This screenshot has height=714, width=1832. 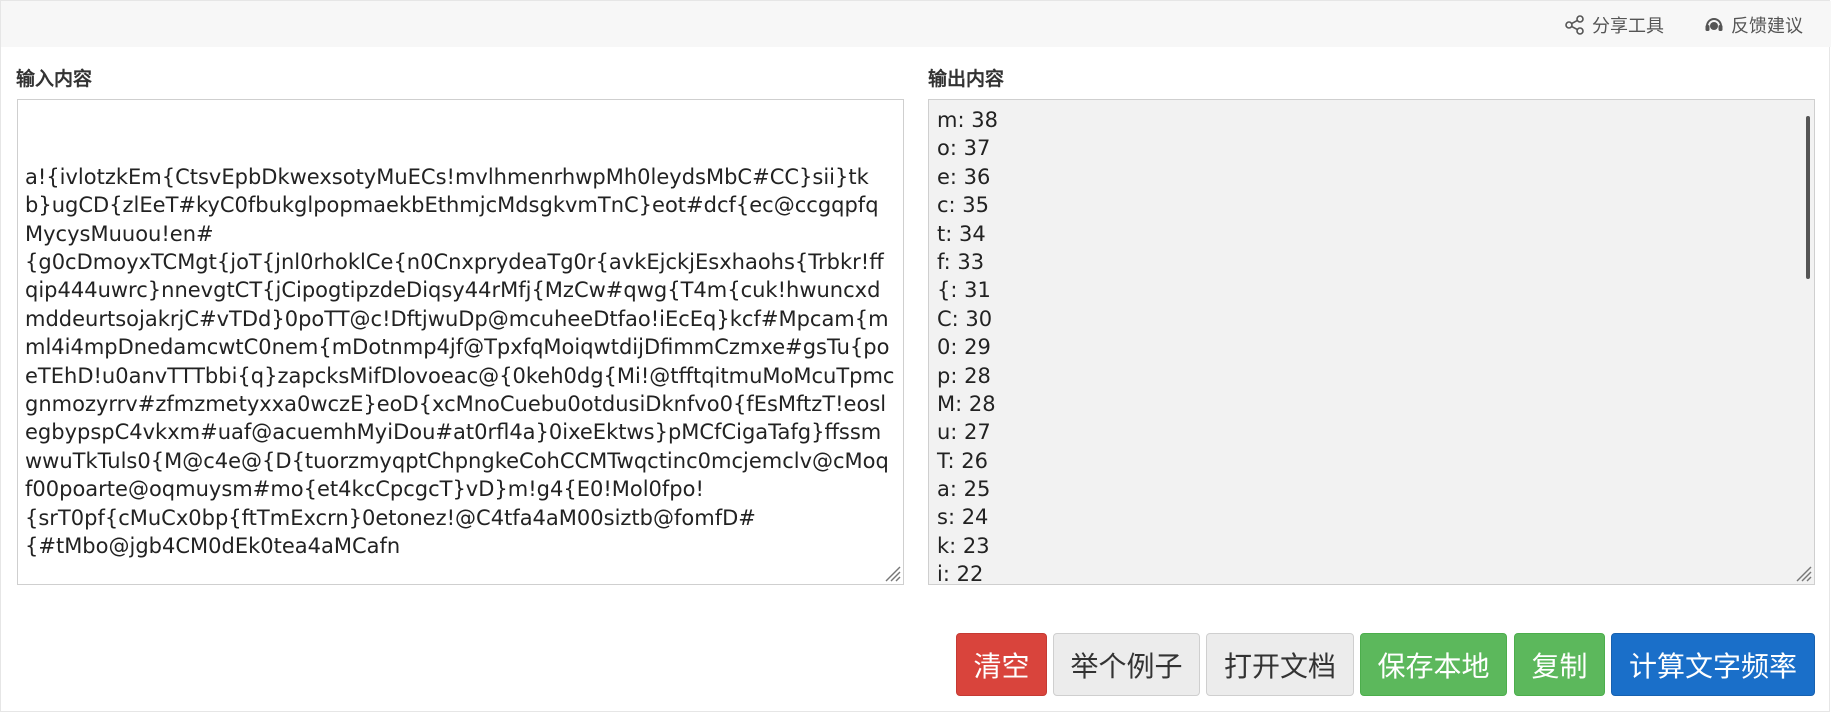 What do you see at coordinates (54, 79) in the screenshot?
I see `input-panel-title: 输入内容` at bounding box center [54, 79].